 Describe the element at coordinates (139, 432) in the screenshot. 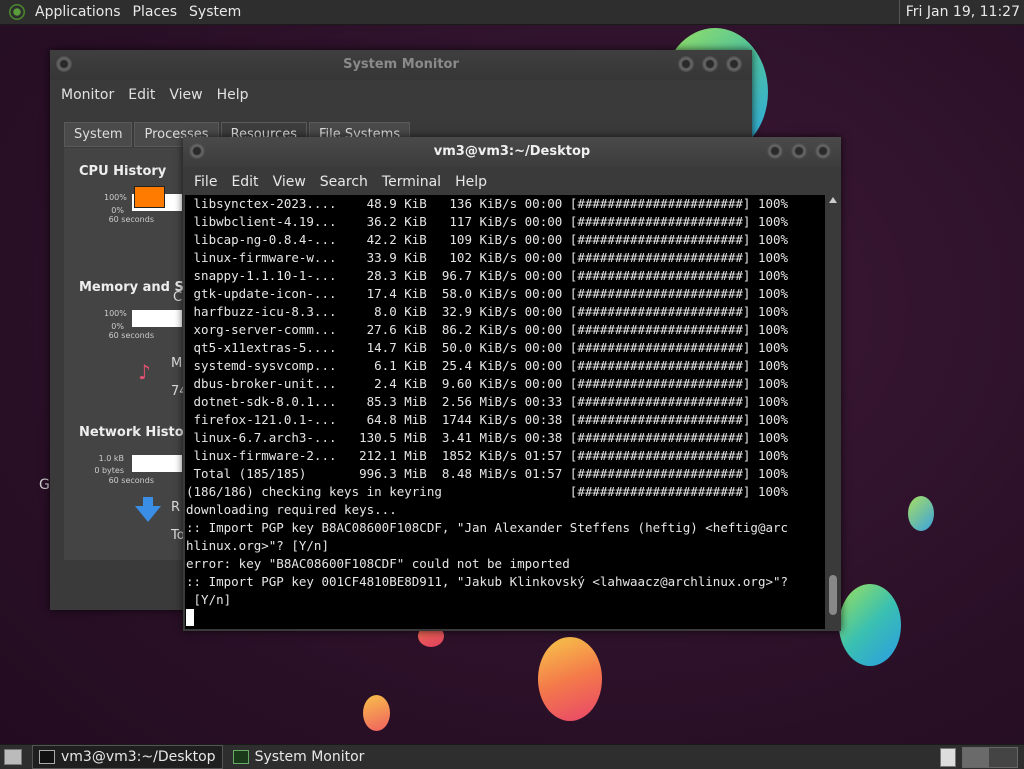

I see `network-history-title: Network History` at that location.